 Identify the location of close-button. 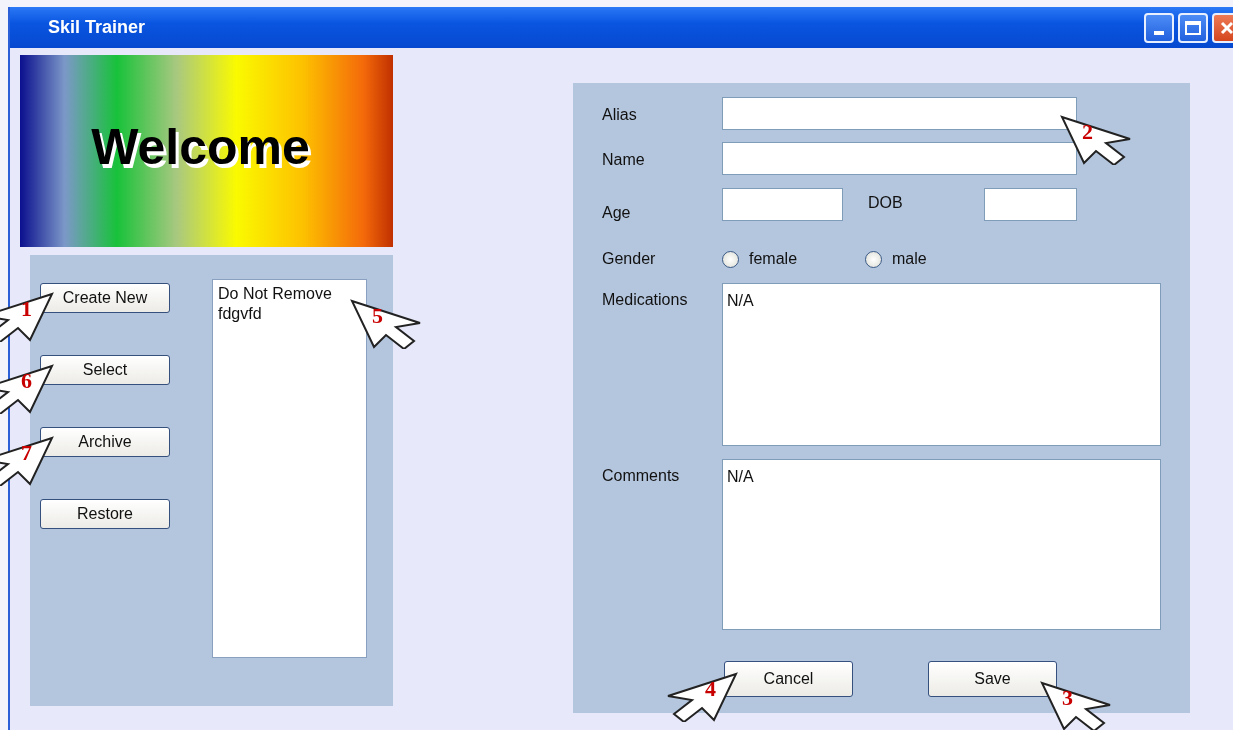
(1222, 27).